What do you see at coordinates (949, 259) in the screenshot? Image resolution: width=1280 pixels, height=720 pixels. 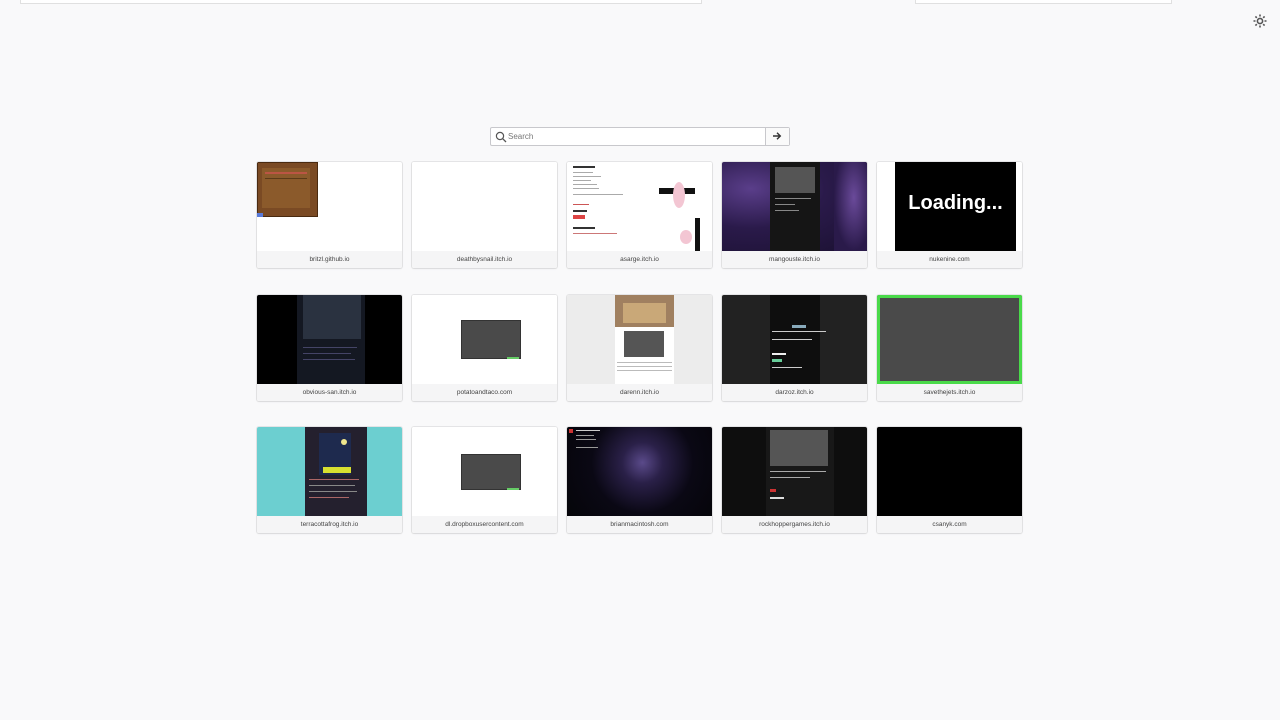 I see `tile-label: nukenine.com` at bounding box center [949, 259].